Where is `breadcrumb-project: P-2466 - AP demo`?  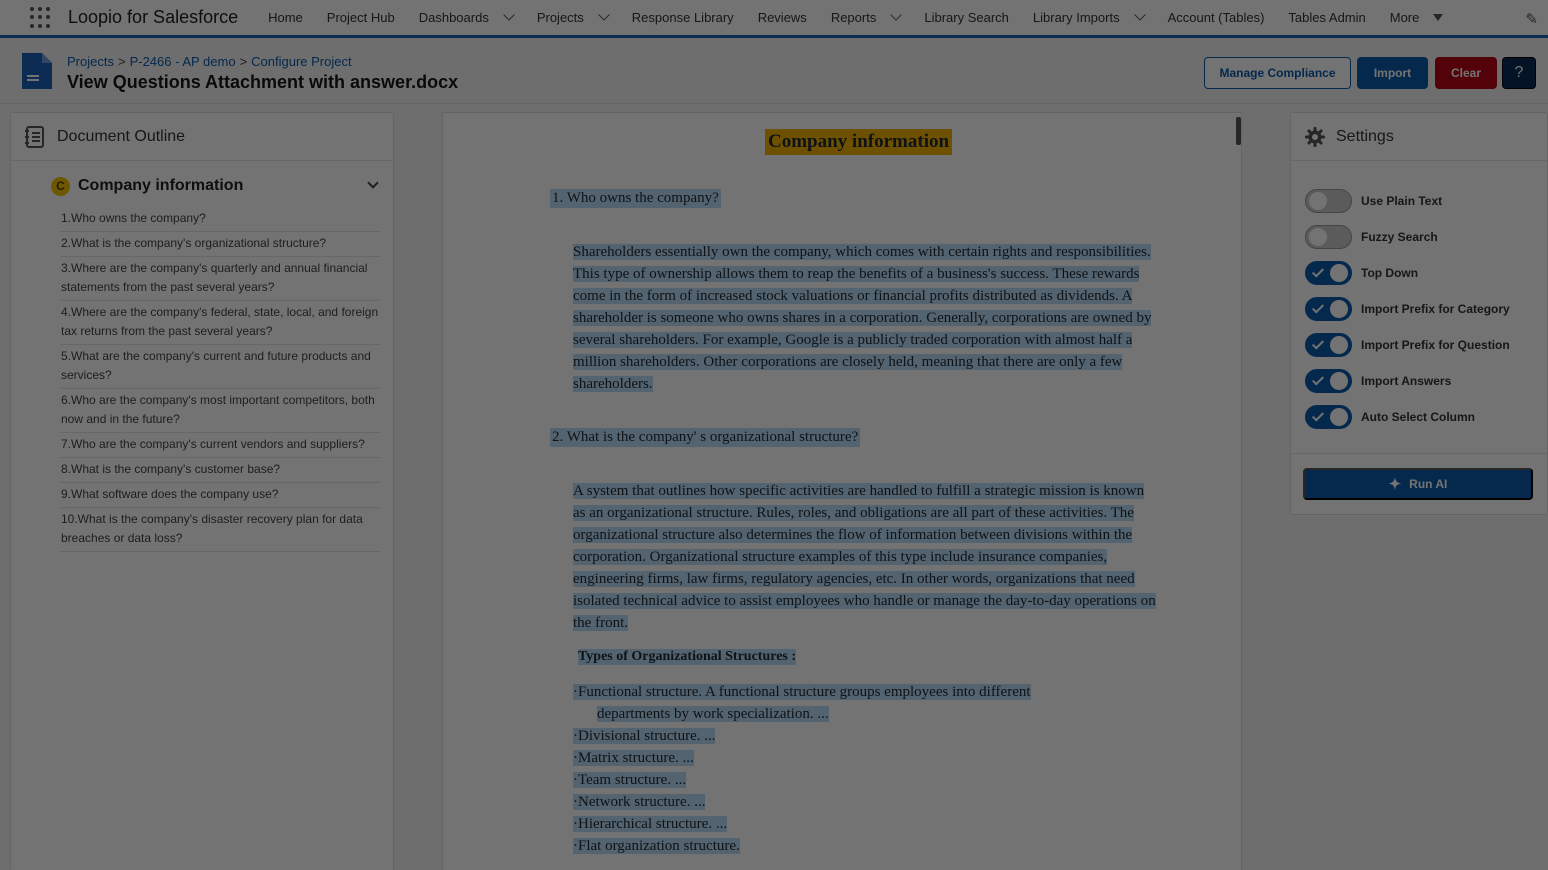
breadcrumb-project: P-2466 - AP demo is located at coordinates (183, 61).